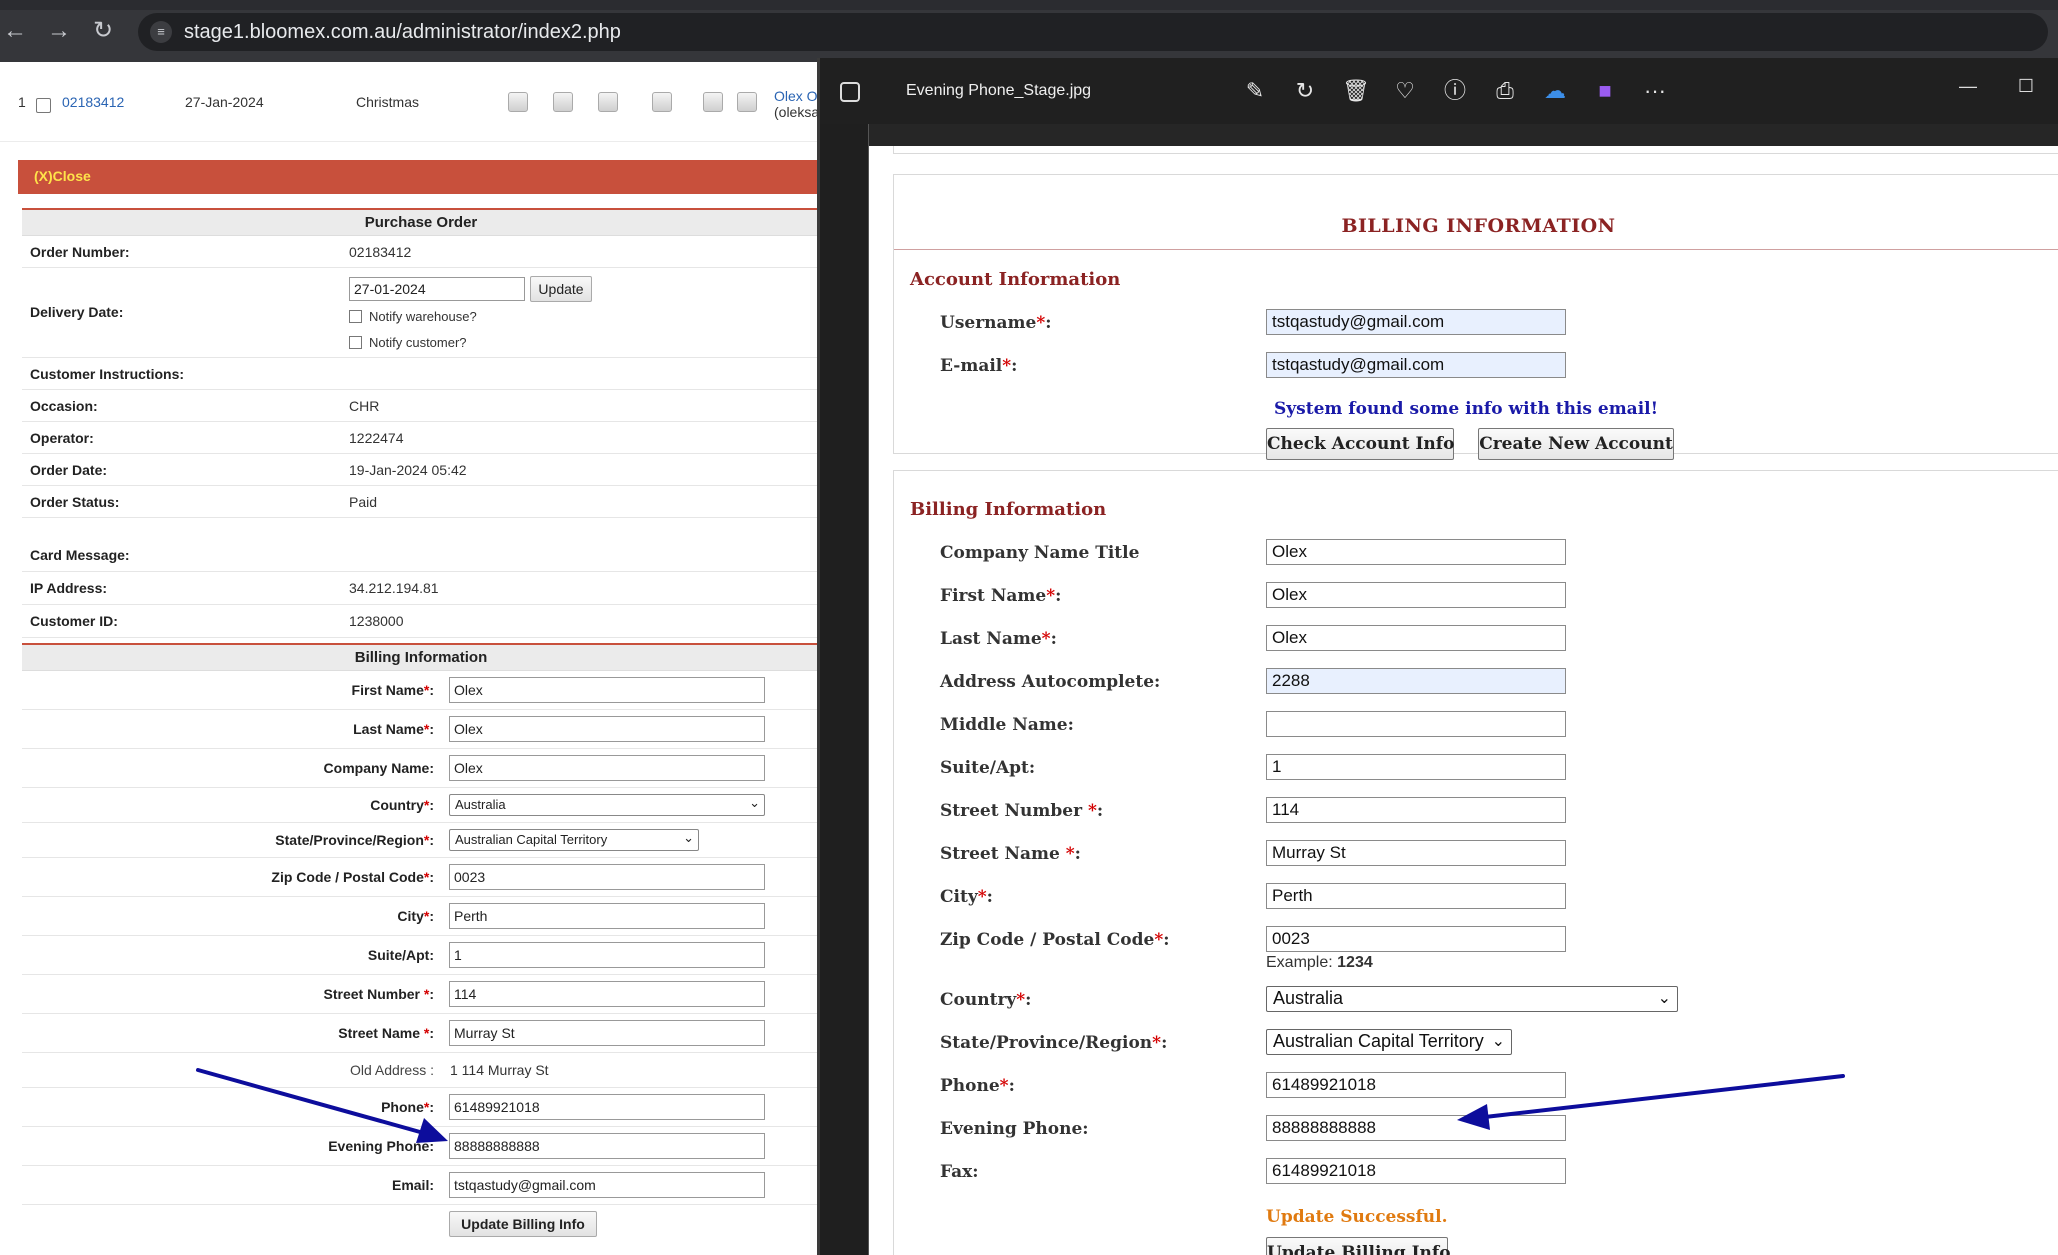 This screenshot has height=1255, width=2058. Describe the element at coordinates (224, 102) in the screenshot. I see `order-date: 27-Jan-2024` at that location.